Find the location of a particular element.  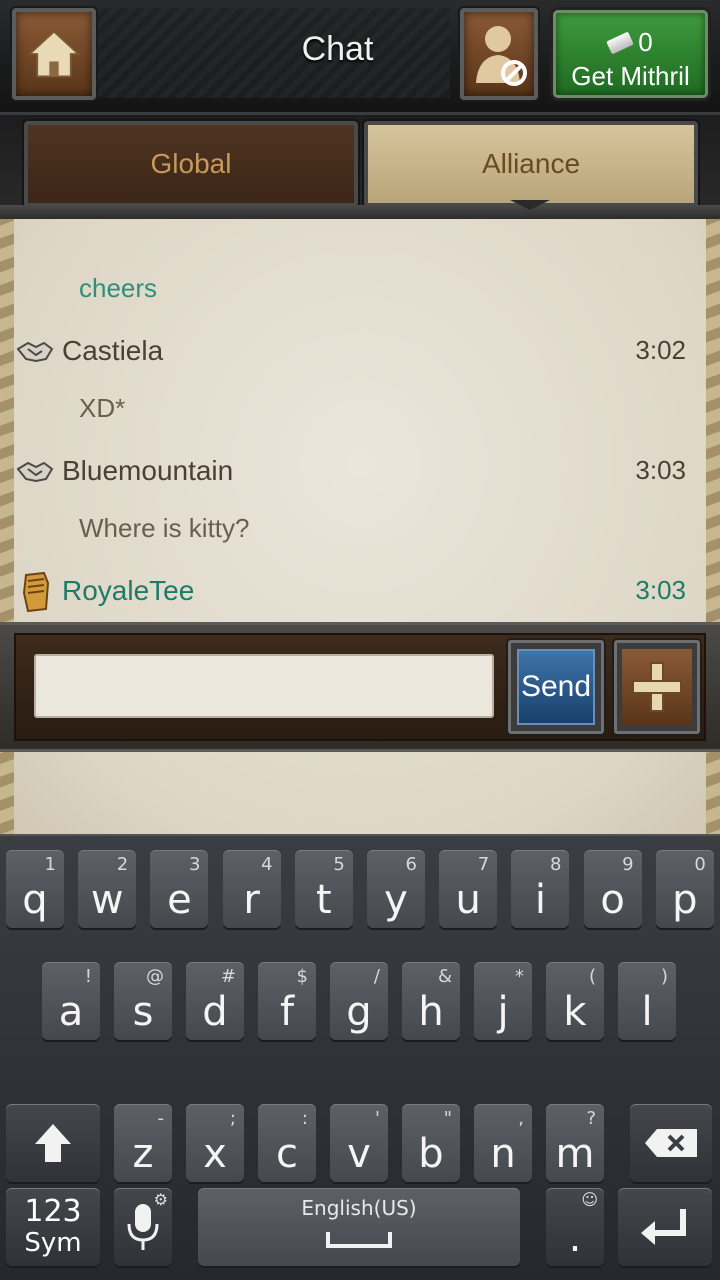

mithril-bar-icon is located at coordinates (620, 42).